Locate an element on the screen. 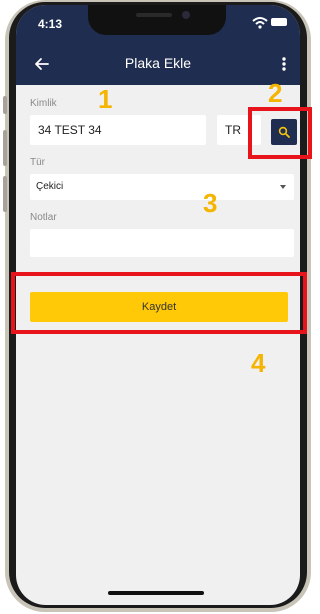 Image resolution: width=320 pixels, height=614 pixels. notlar-input is located at coordinates (162, 243).